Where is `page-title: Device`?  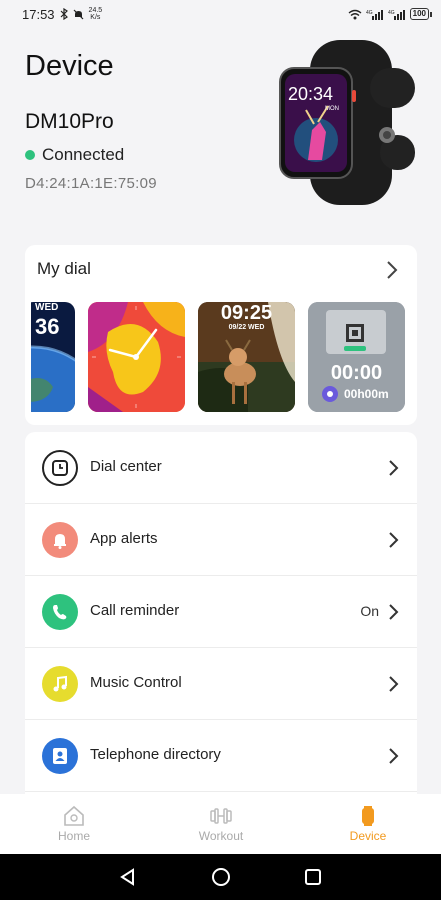
page-title: Device is located at coordinates (69, 66).